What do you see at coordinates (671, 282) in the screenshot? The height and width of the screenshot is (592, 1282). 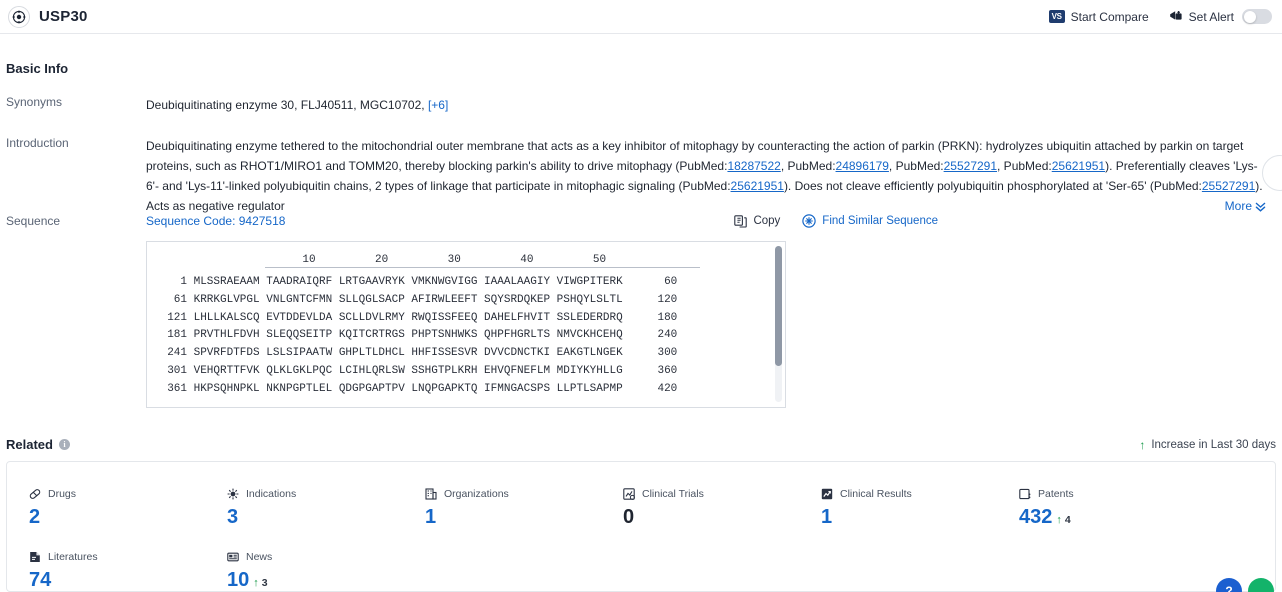 I see `sequence-end-index: 60` at bounding box center [671, 282].